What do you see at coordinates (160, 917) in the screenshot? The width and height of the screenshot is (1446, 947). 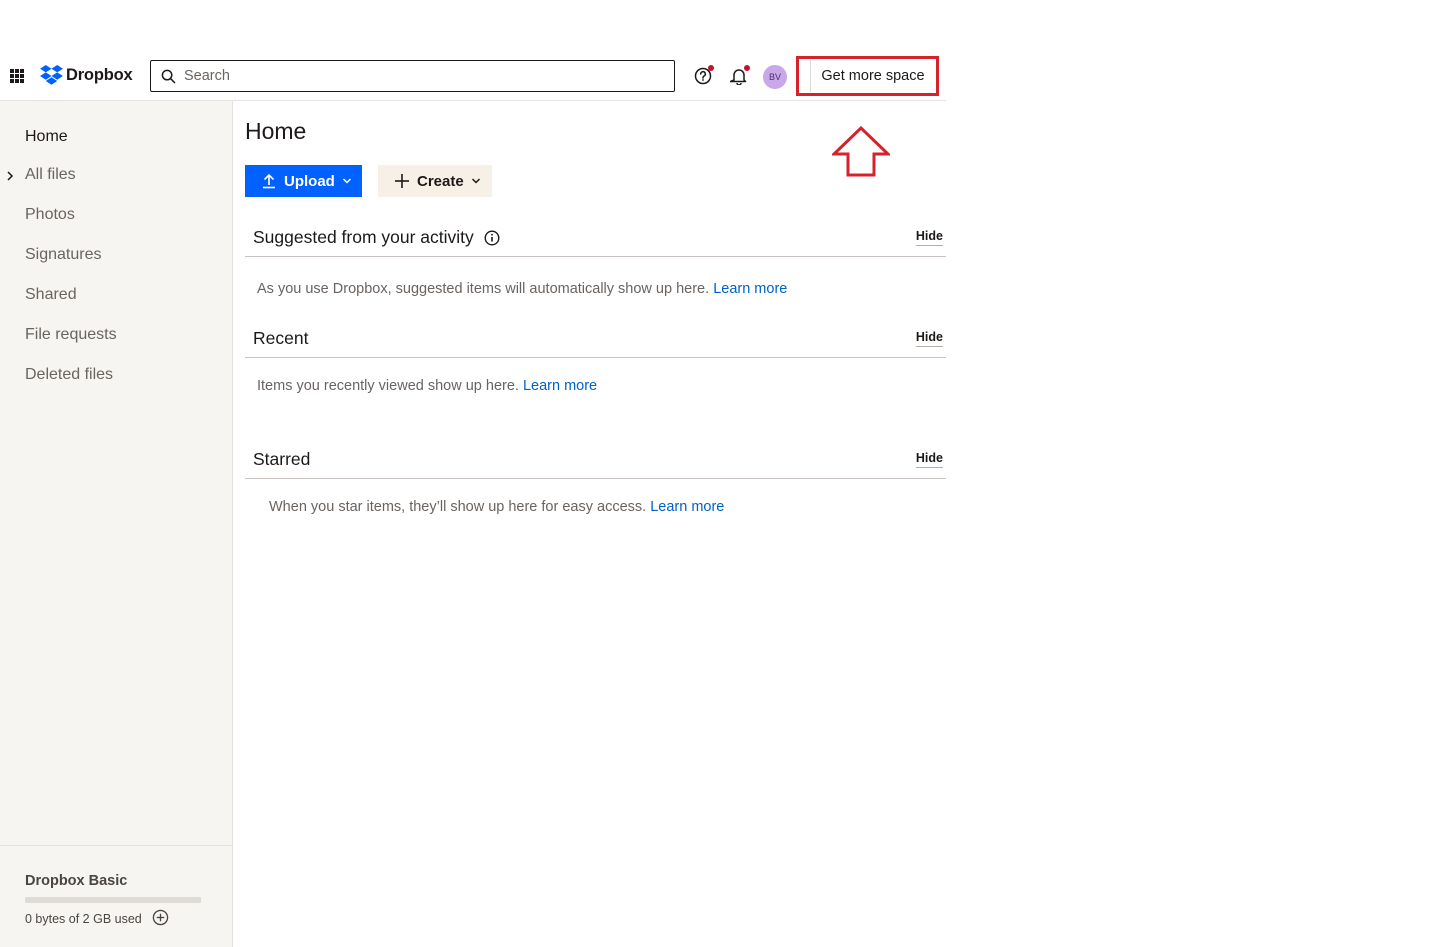 I see `add-storage-icon` at bounding box center [160, 917].